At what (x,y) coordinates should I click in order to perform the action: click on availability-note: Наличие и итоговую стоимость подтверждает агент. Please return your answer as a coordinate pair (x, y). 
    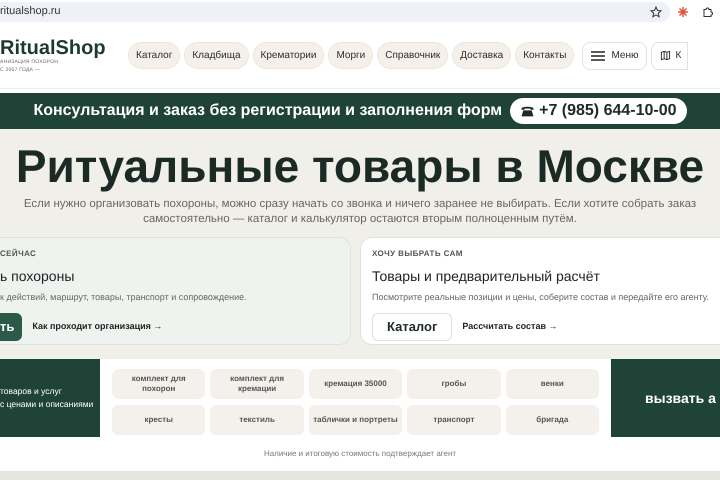
    Looking at the image, I should click on (360, 454).